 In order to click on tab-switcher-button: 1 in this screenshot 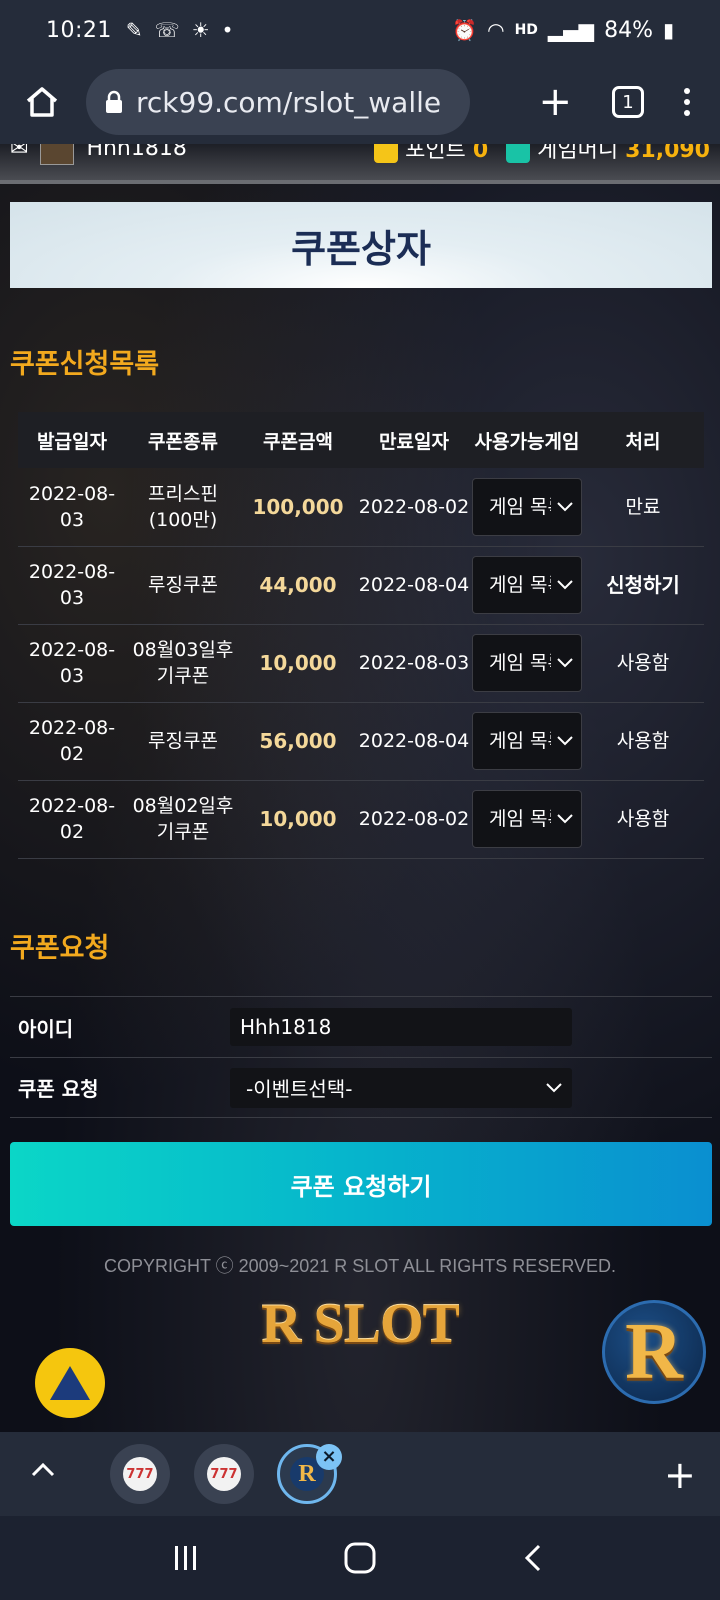, I will do `click(628, 102)`.